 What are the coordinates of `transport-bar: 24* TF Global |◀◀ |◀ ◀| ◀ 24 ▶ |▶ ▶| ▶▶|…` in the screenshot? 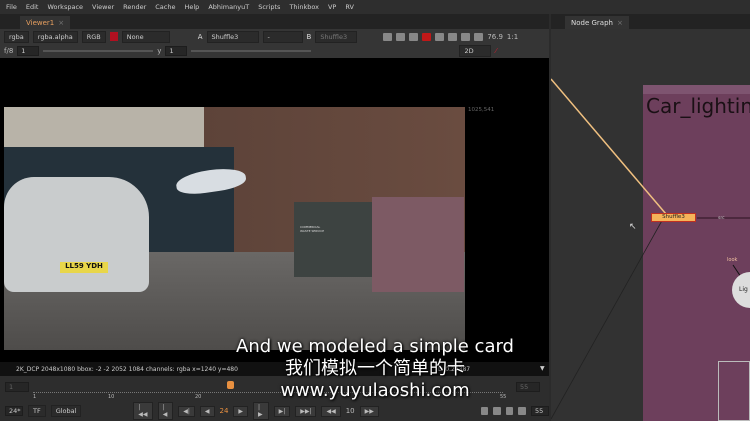 It's located at (275, 411).